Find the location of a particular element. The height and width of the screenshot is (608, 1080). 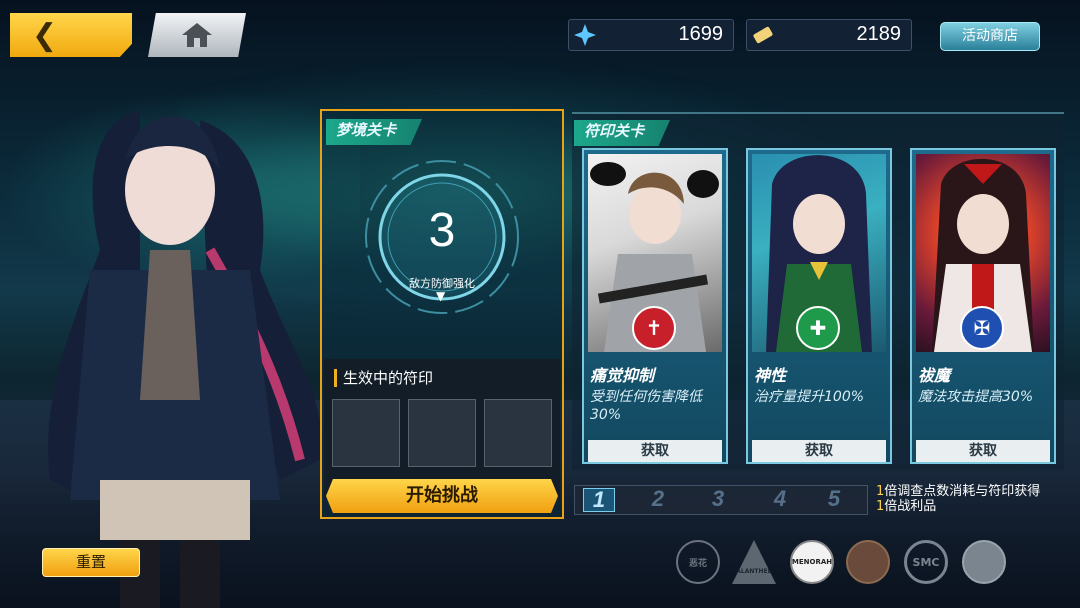

active-runes-section: 生效中的符印 is located at coordinates (442, 429).